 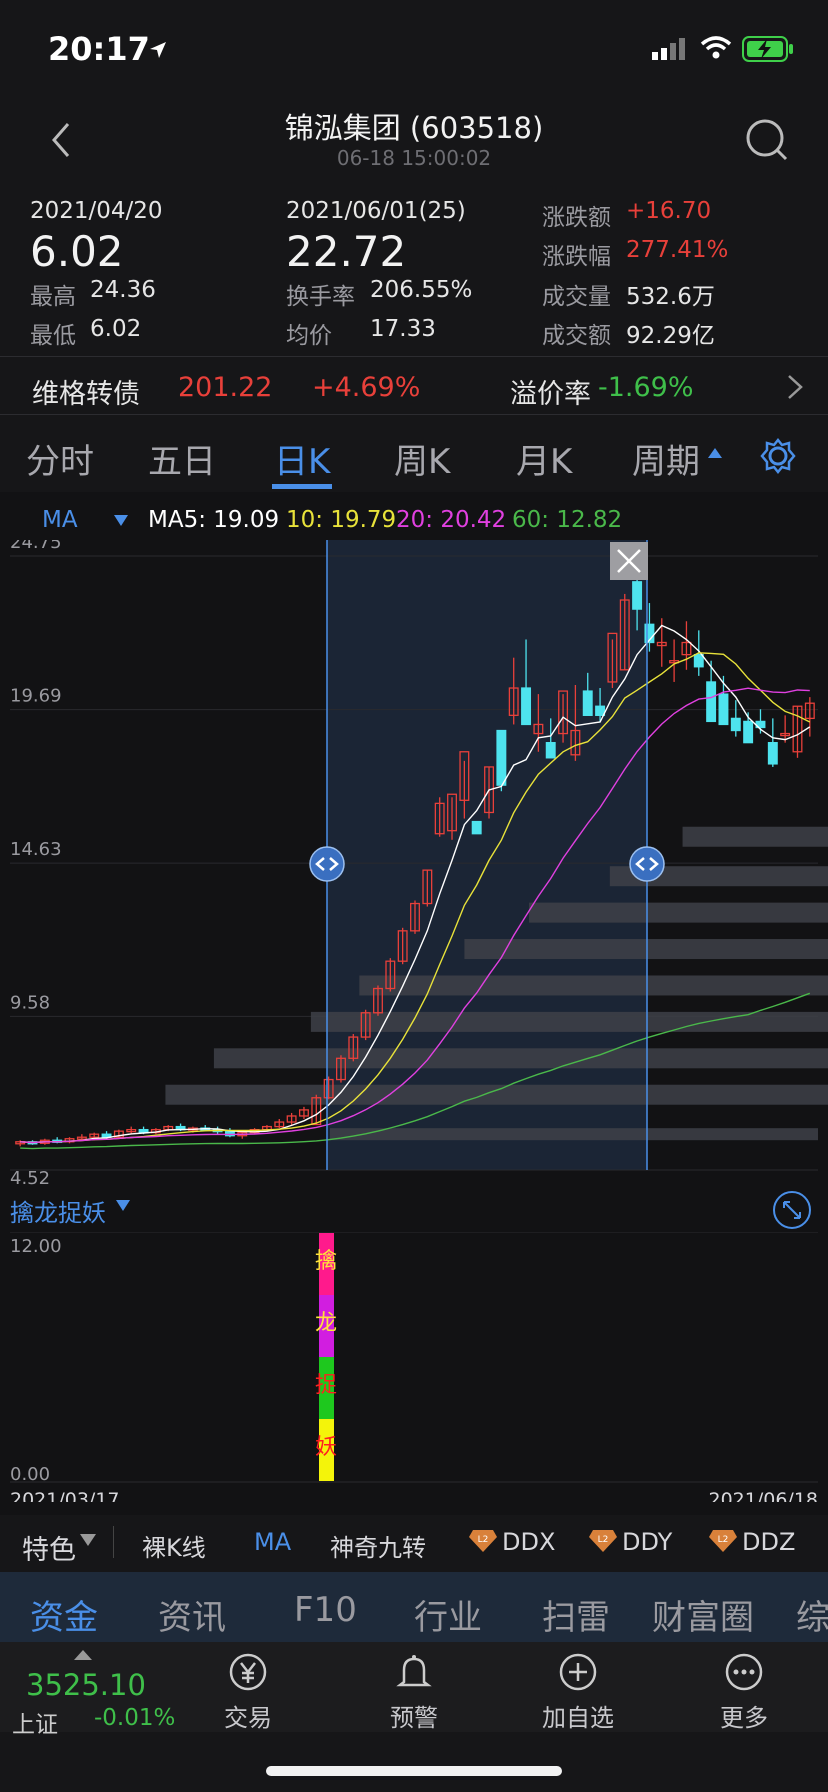 What do you see at coordinates (767, 140) in the screenshot?
I see `search-icon` at bounding box center [767, 140].